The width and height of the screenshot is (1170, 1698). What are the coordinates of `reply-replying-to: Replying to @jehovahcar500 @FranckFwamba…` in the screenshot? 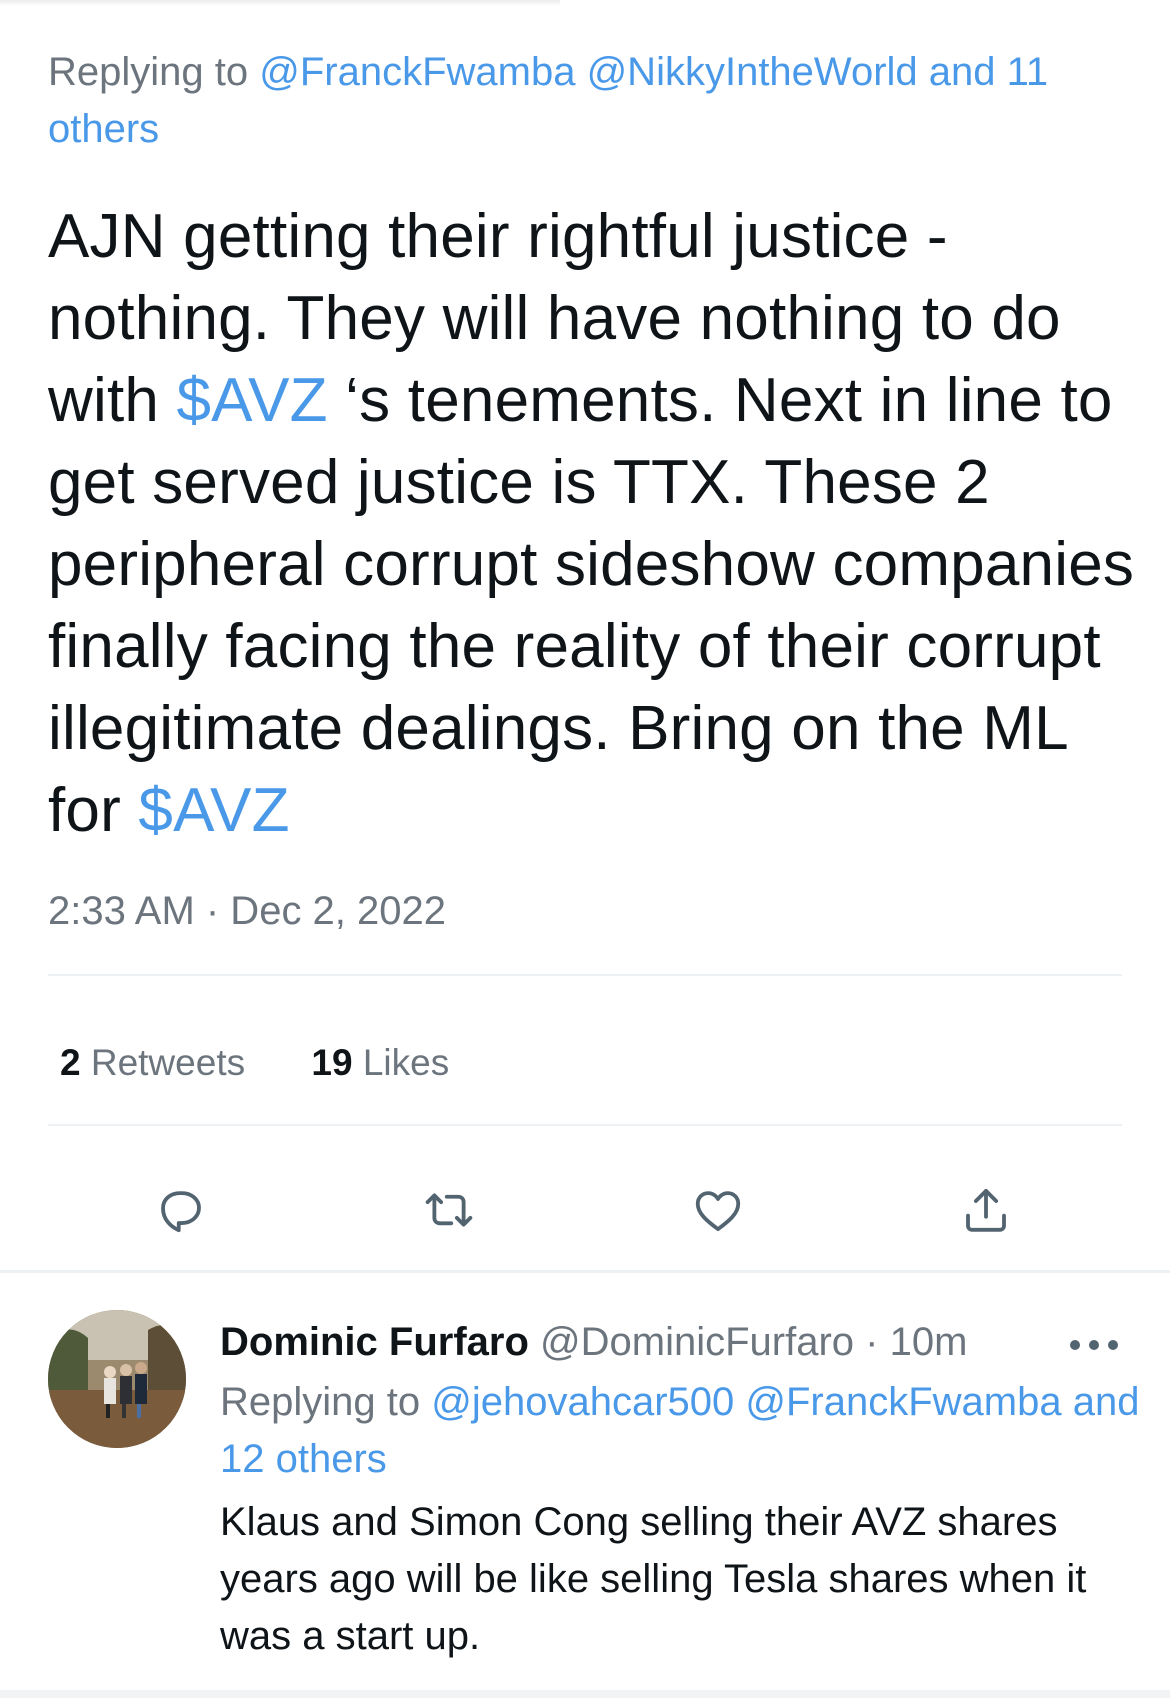 It's located at (680, 1431).